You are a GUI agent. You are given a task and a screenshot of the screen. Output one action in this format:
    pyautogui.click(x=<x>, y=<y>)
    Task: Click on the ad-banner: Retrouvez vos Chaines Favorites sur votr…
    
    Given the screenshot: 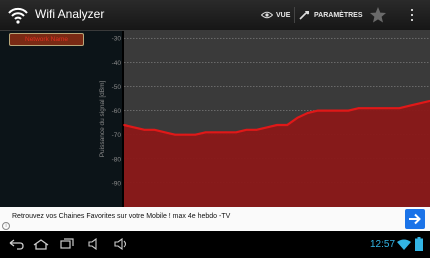 What is the action you would take?
    pyautogui.click(x=215, y=219)
    